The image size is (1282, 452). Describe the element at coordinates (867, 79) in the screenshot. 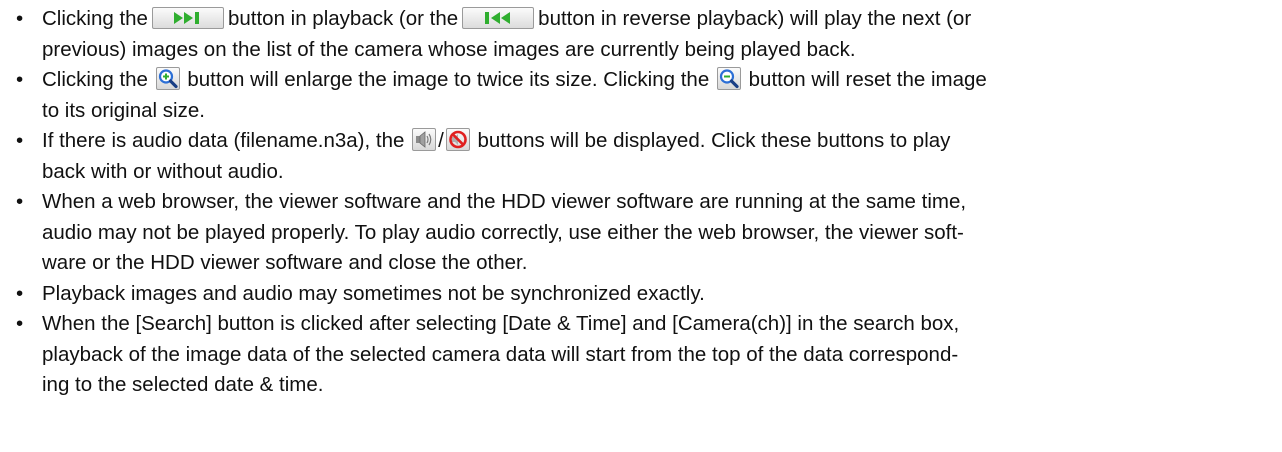

I see `text-segment: button will reset the image` at that location.